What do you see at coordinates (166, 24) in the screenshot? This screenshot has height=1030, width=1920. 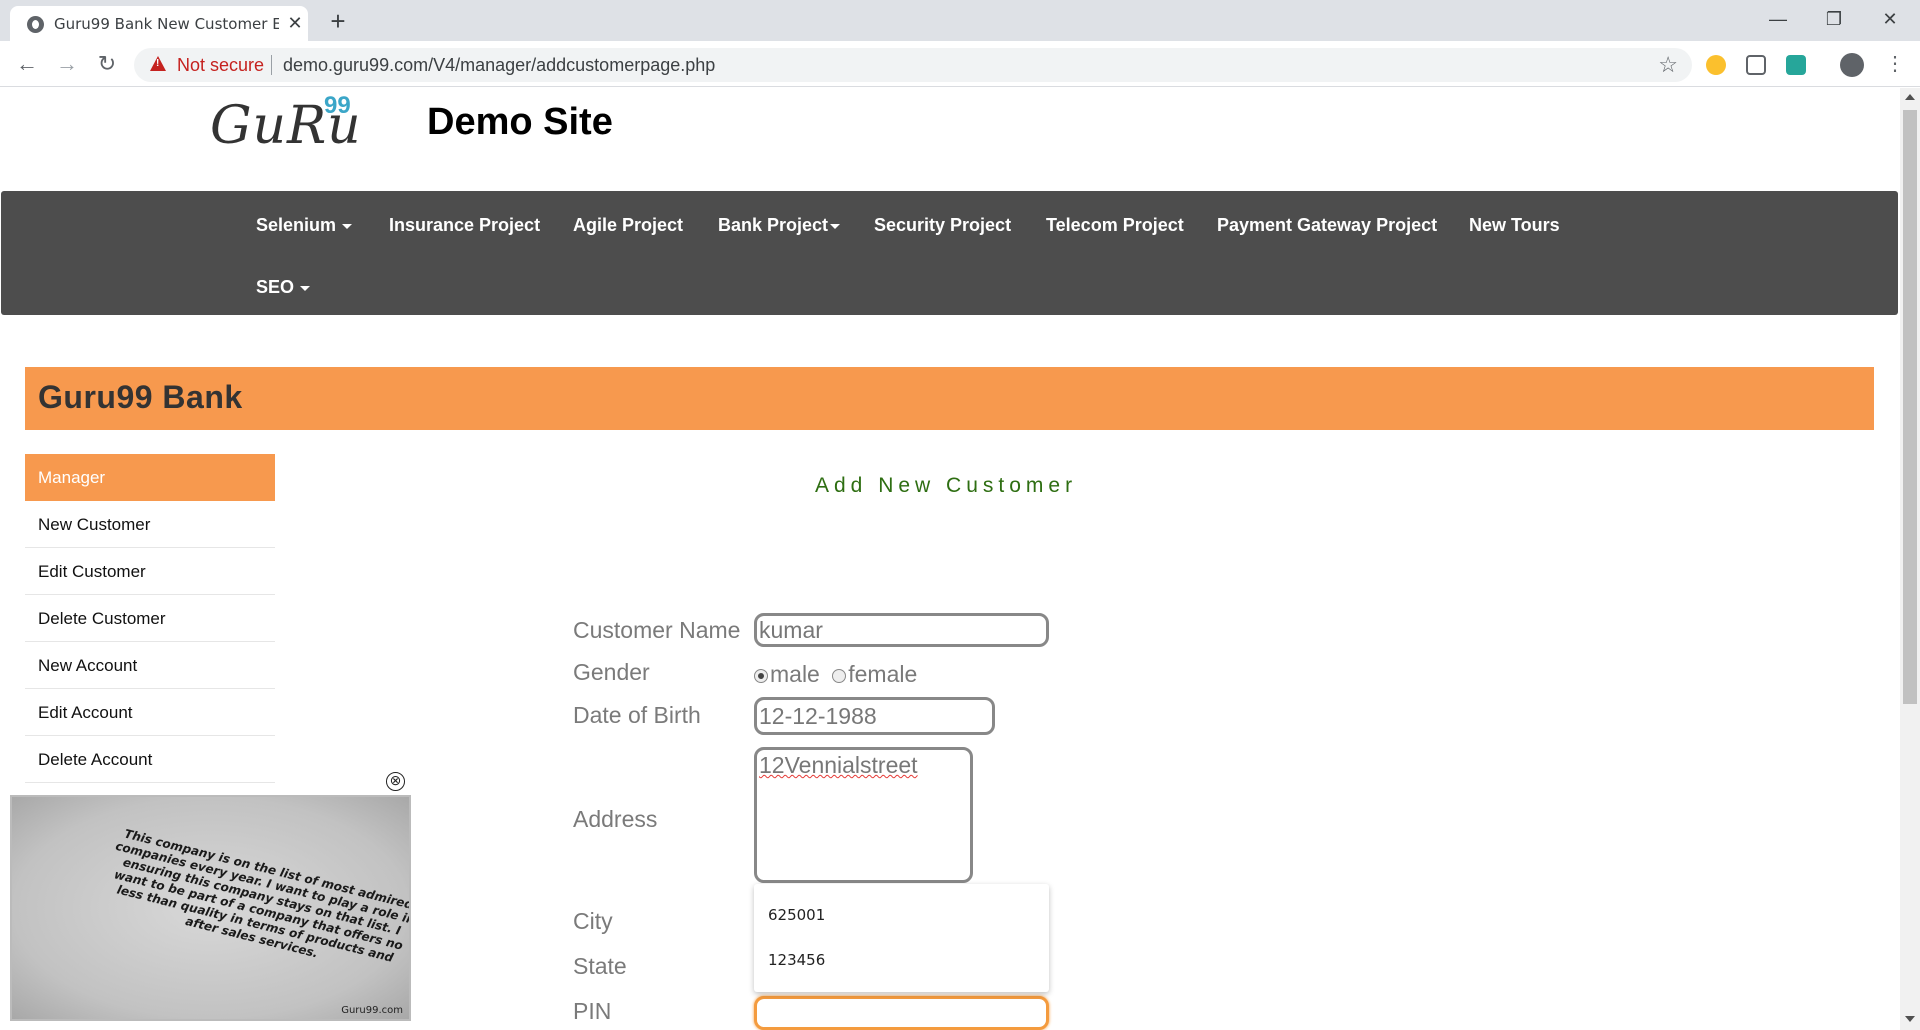 I see `tab-title: Guru99 Bank New Customer Entry Page` at bounding box center [166, 24].